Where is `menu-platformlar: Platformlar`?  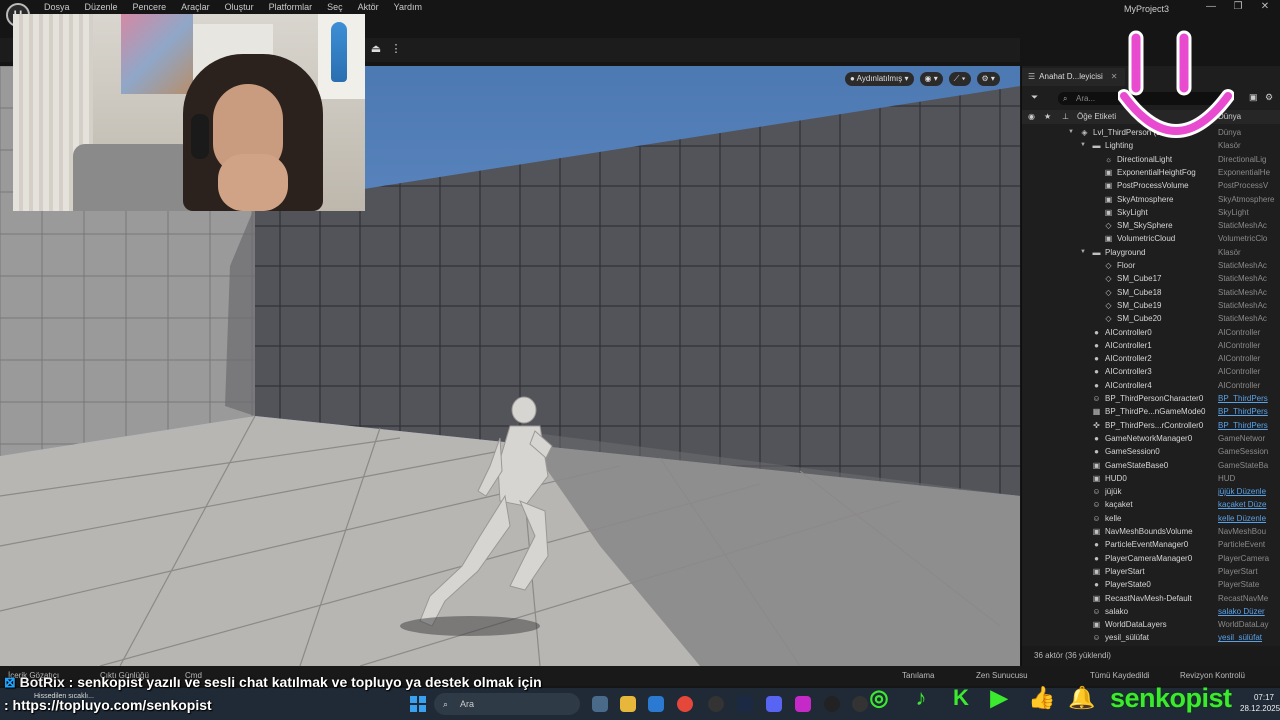 menu-platformlar: Platformlar is located at coordinates (291, 7).